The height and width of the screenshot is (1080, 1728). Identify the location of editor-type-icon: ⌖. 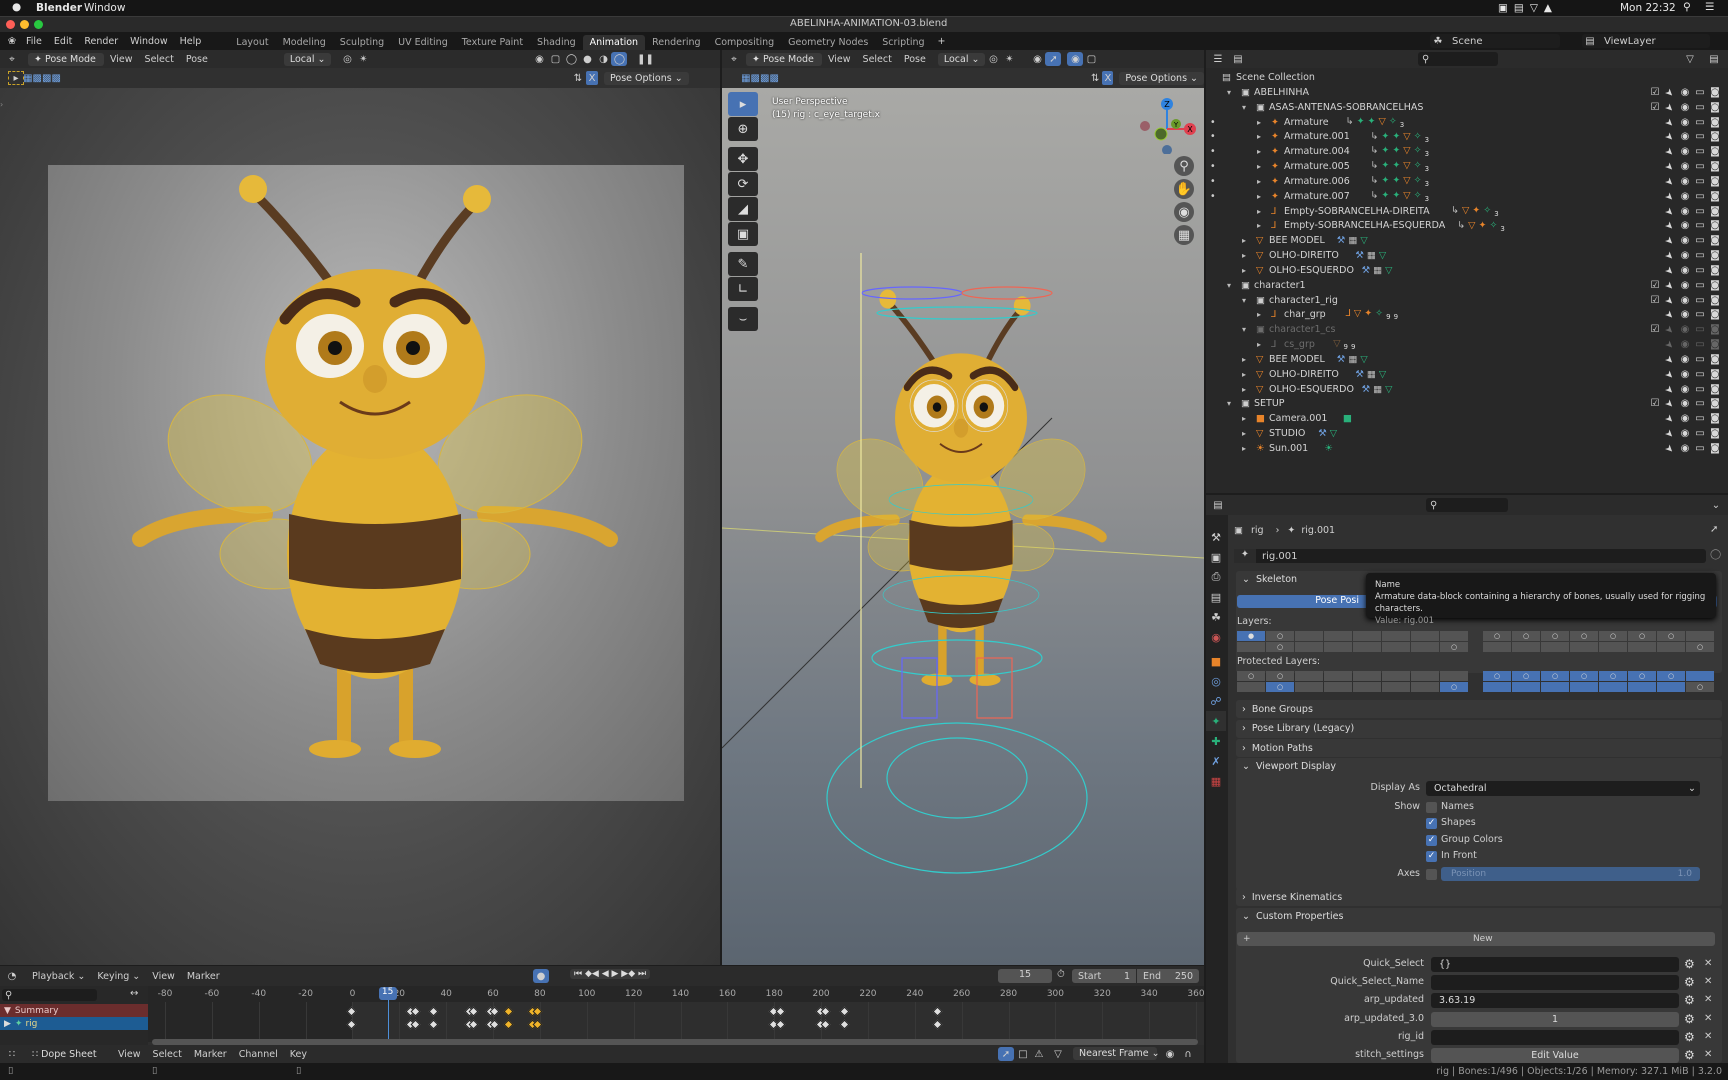
(12, 59).